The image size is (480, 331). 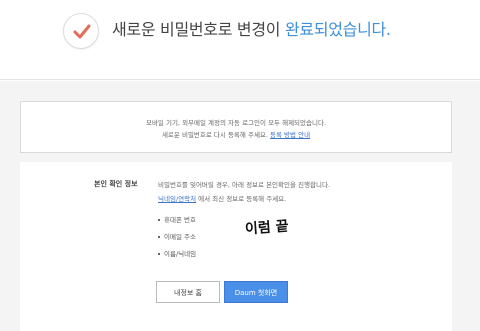 I want to click on title-accent: 완료되었습니다., so click(x=337, y=29).